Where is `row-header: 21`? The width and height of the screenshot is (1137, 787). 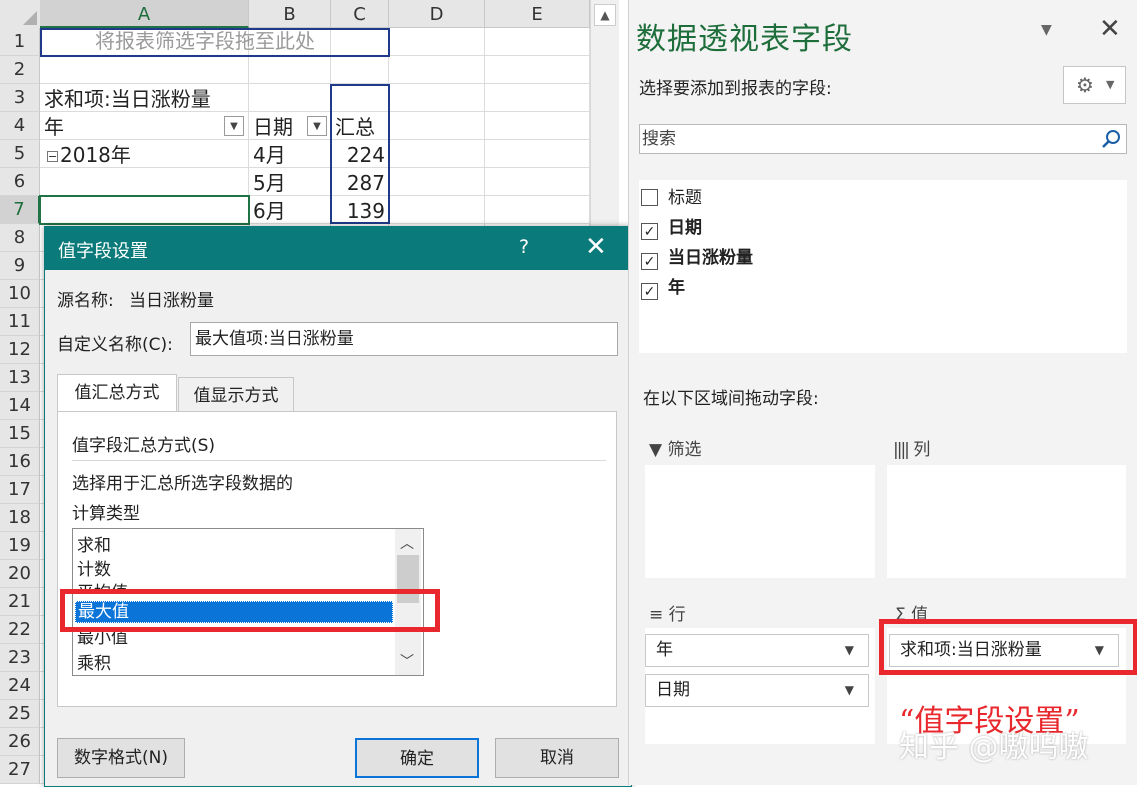
row-header: 21 is located at coordinates (20, 602).